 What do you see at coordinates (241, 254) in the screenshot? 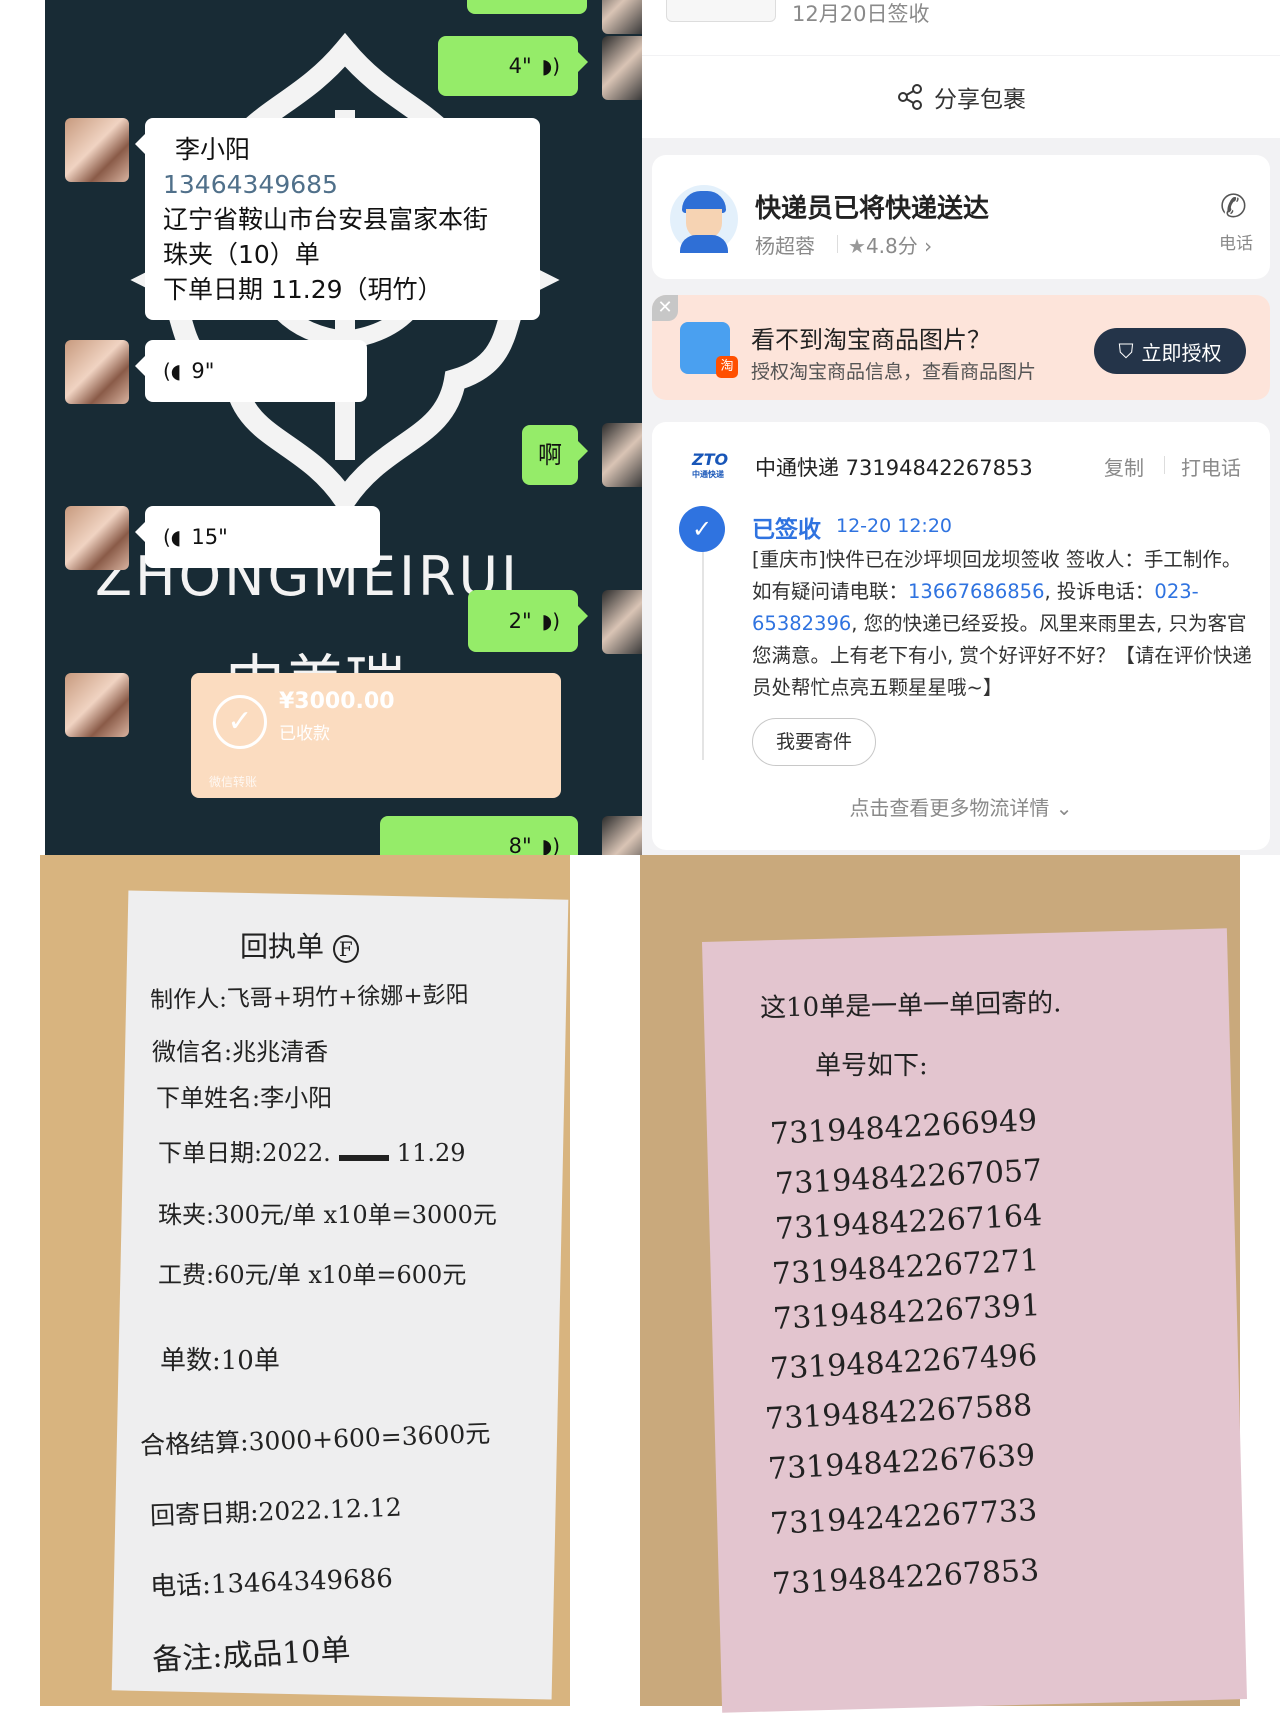
I see `order-item: 珠夹（10）单` at bounding box center [241, 254].